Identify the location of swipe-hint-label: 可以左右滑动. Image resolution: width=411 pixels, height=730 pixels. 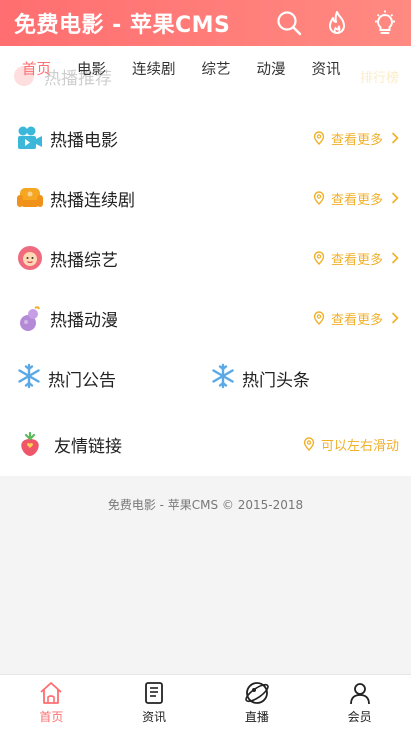
(359, 446).